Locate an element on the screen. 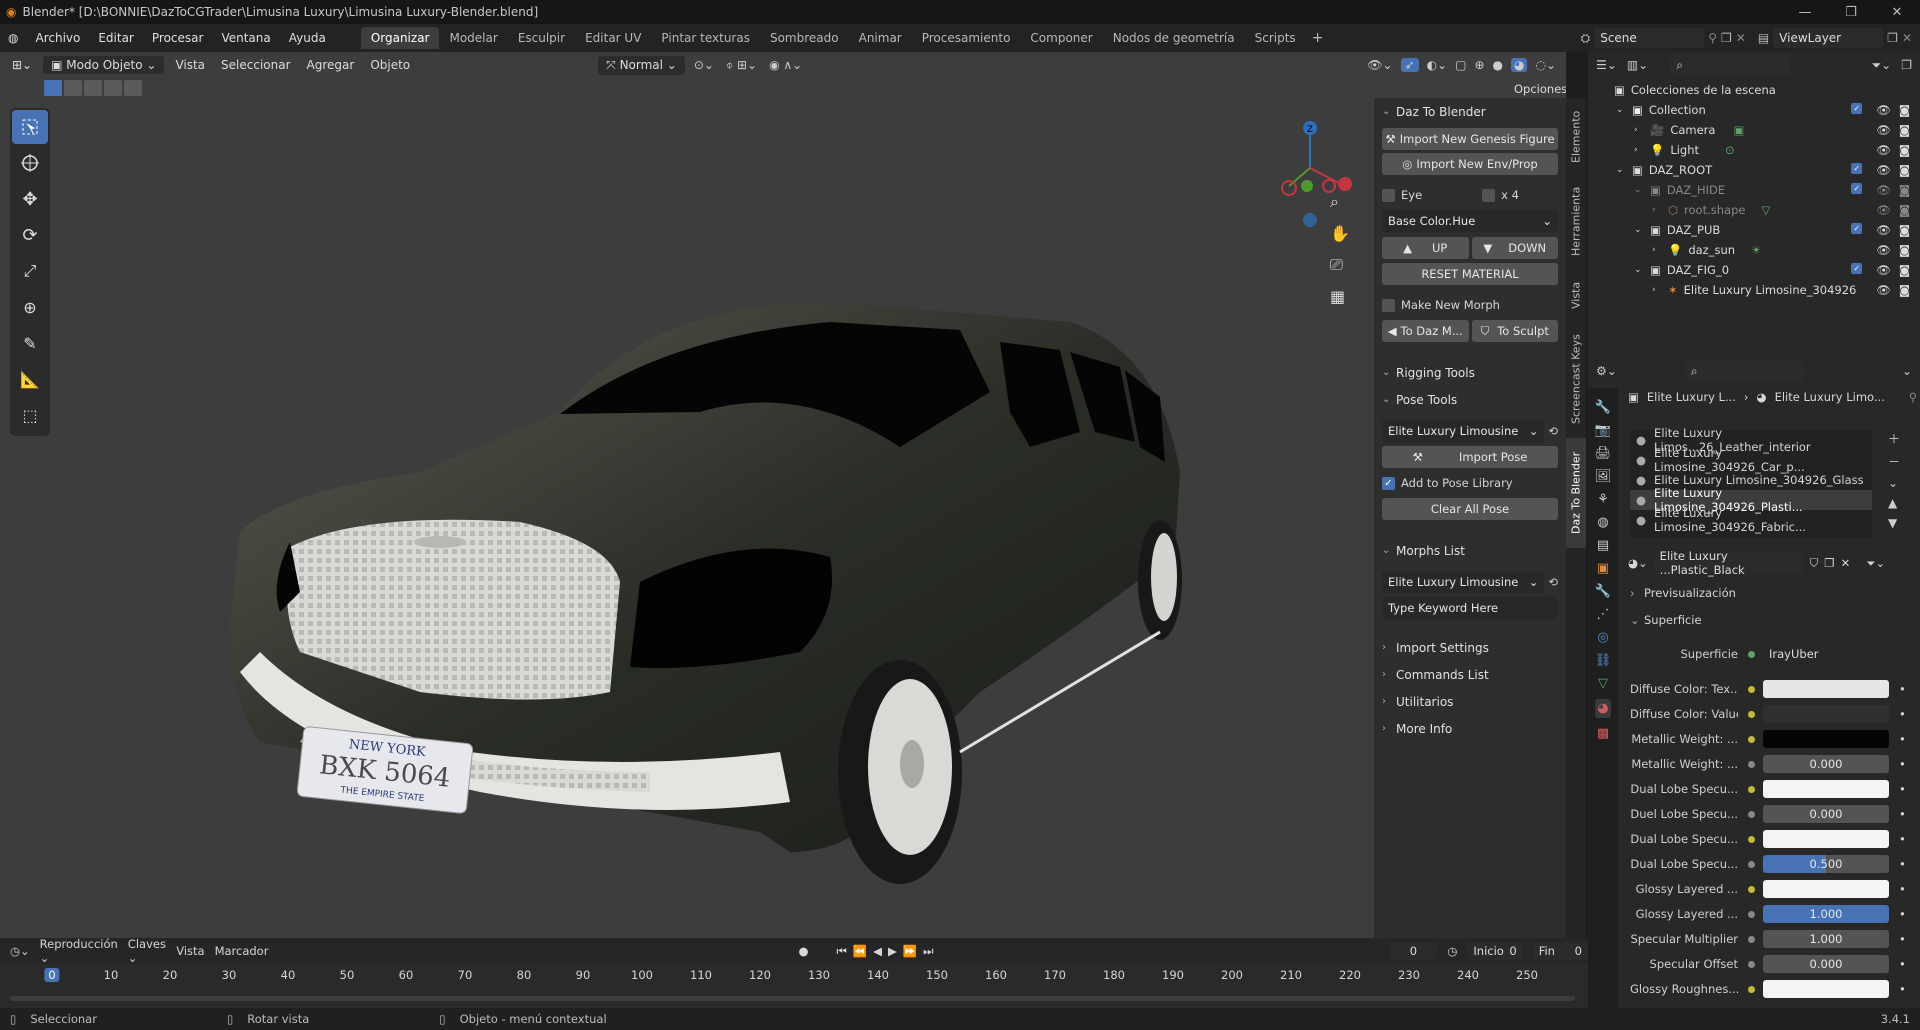  outliner-row-daz-hide: ⌄ ▣ DAZ_HIDE ✓ 👁 ◙ is located at coordinates (1754, 190).